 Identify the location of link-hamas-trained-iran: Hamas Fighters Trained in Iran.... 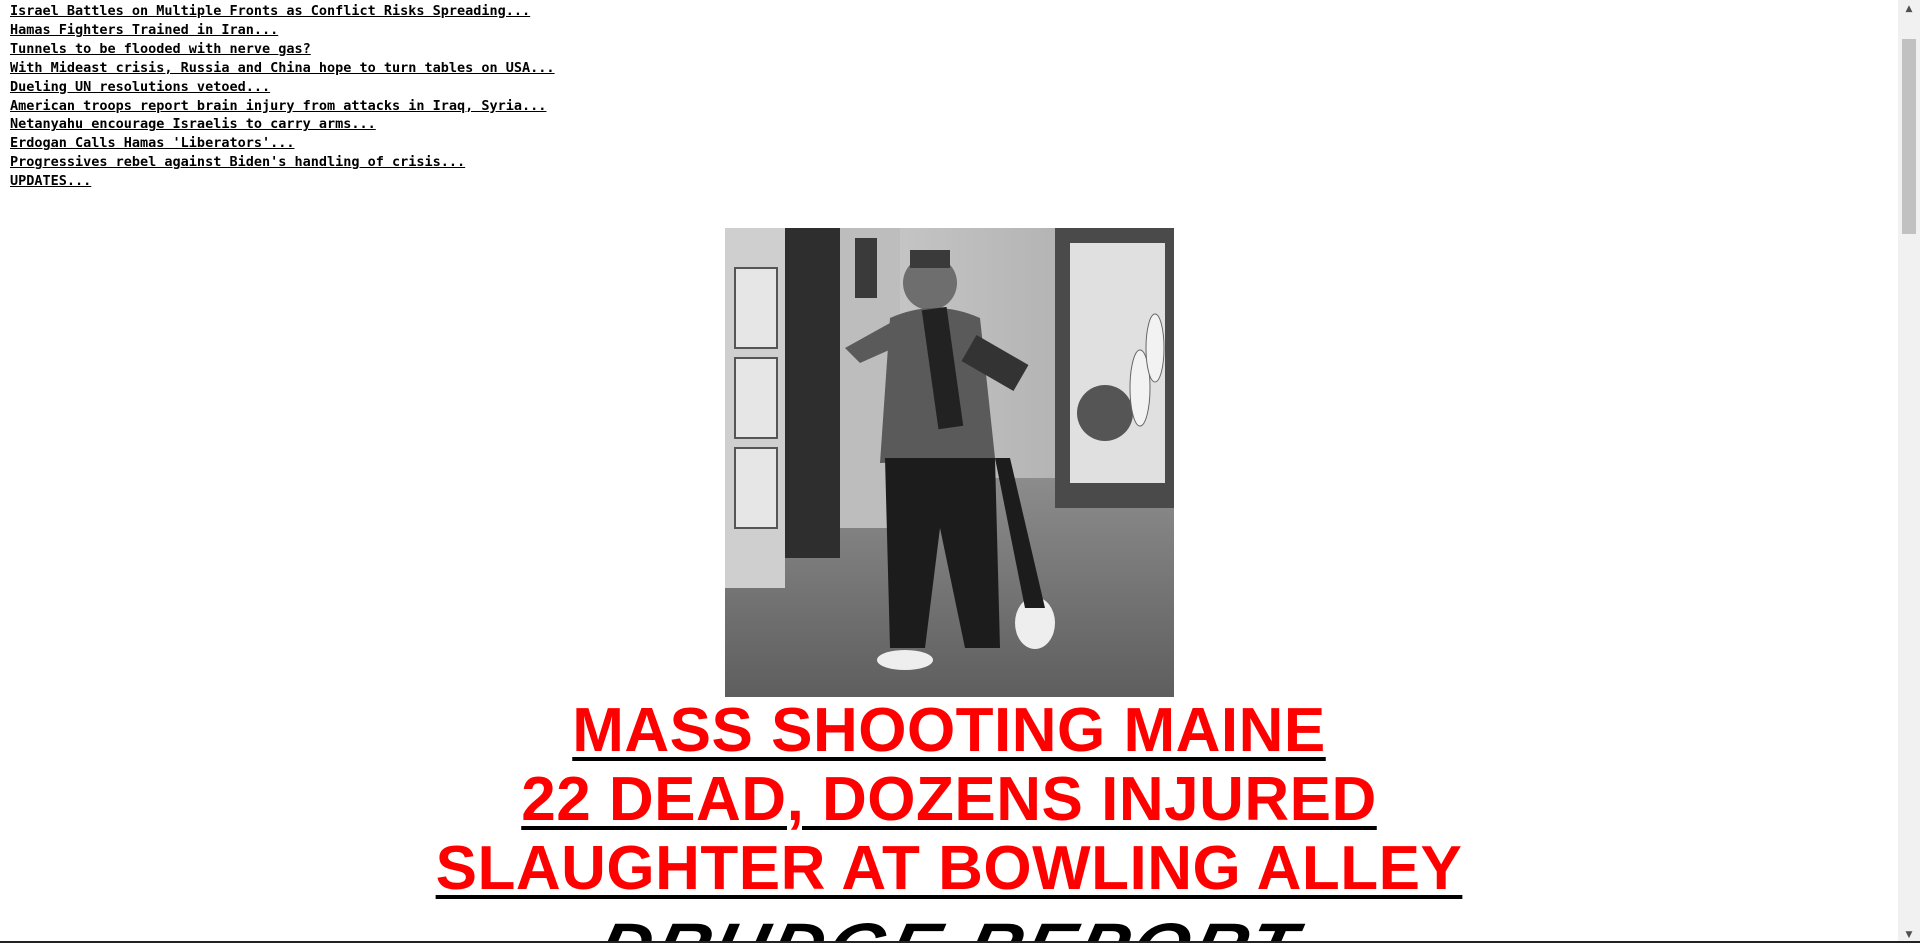
(282, 30).